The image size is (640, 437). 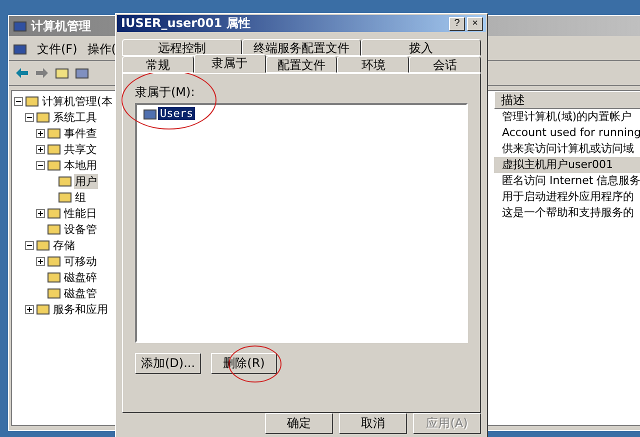 I want to click on dialog-title: IUSER_user001 属性, so click(x=185, y=23).